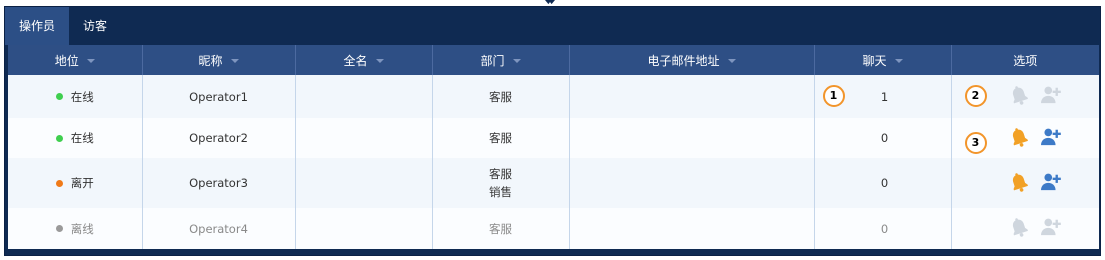  Describe the element at coordinates (501, 60) in the screenshot. I see `column-header-department: 部门` at that location.